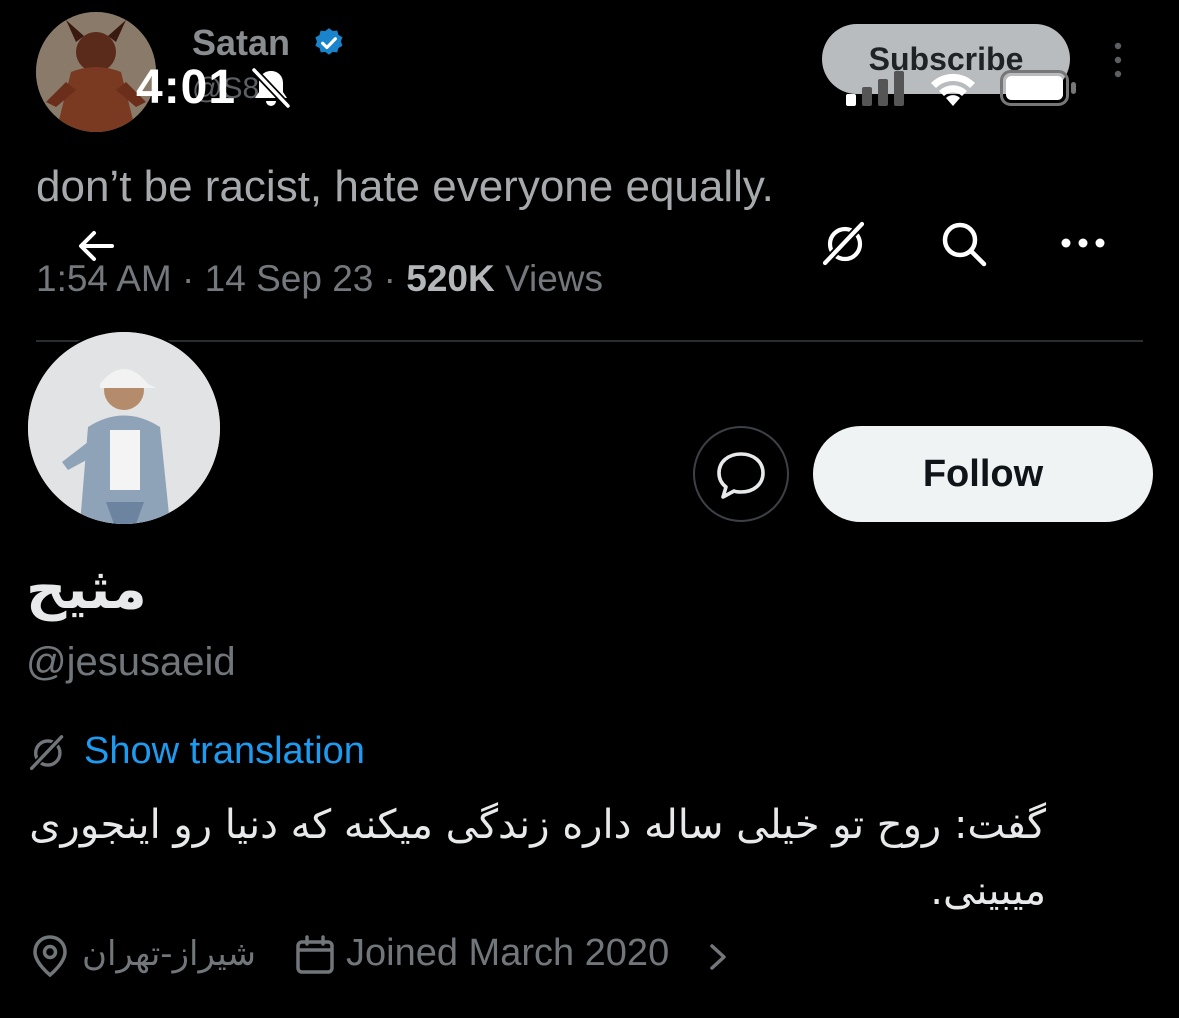  What do you see at coordinates (1038, 88) in the screenshot?
I see `battery-icon` at bounding box center [1038, 88].